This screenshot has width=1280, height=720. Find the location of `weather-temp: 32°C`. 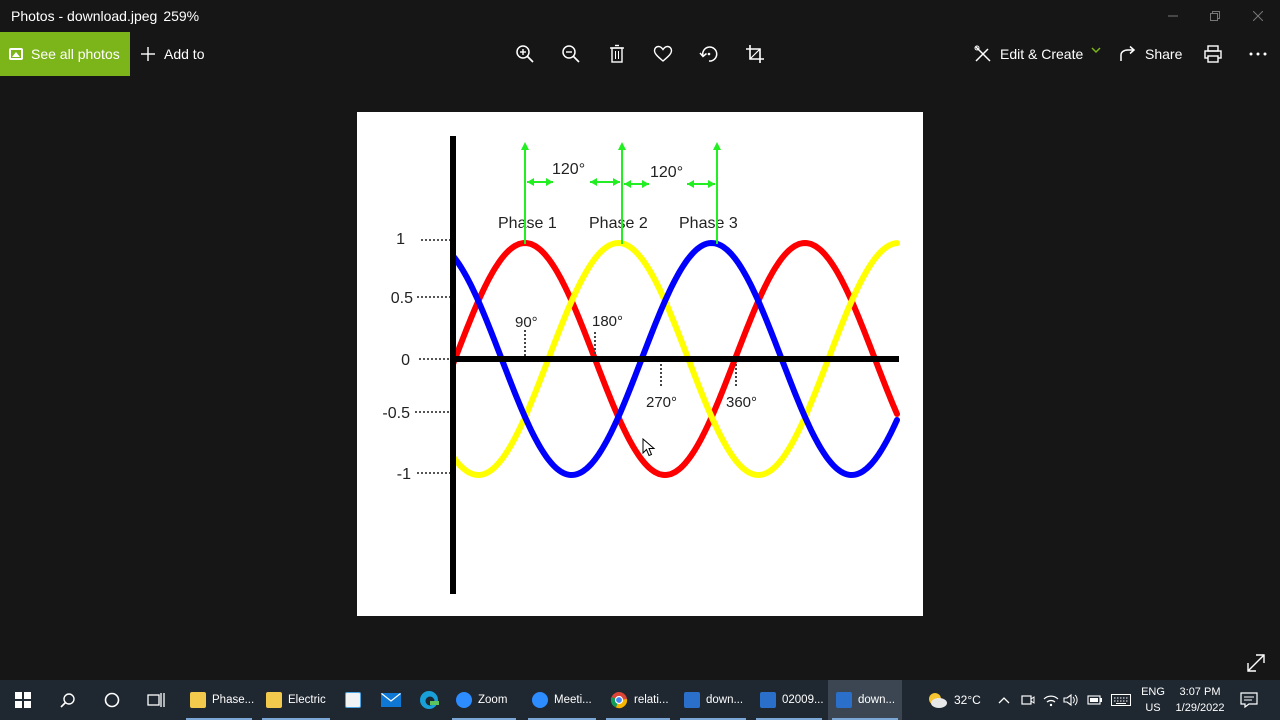

weather-temp: 32°C is located at coordinates (967, 700).